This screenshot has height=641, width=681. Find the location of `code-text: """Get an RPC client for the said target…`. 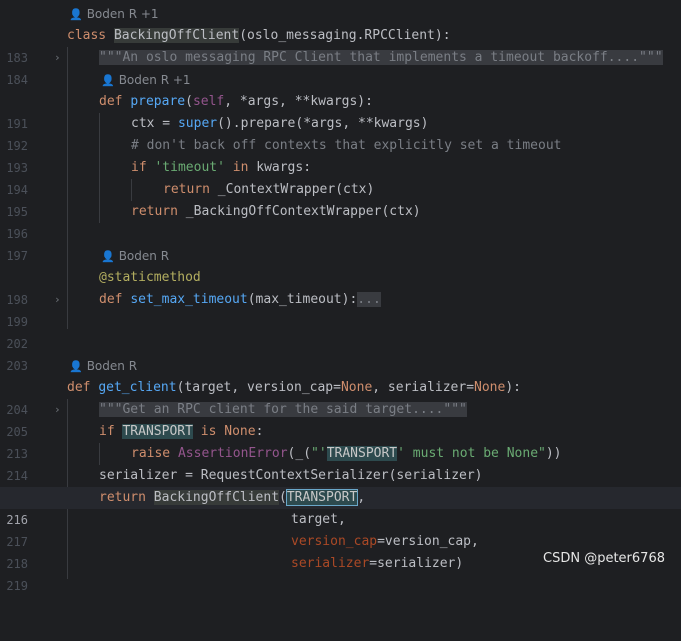

code-text: """Get an RPC client for the said target… is located at coordinates (283, 409).